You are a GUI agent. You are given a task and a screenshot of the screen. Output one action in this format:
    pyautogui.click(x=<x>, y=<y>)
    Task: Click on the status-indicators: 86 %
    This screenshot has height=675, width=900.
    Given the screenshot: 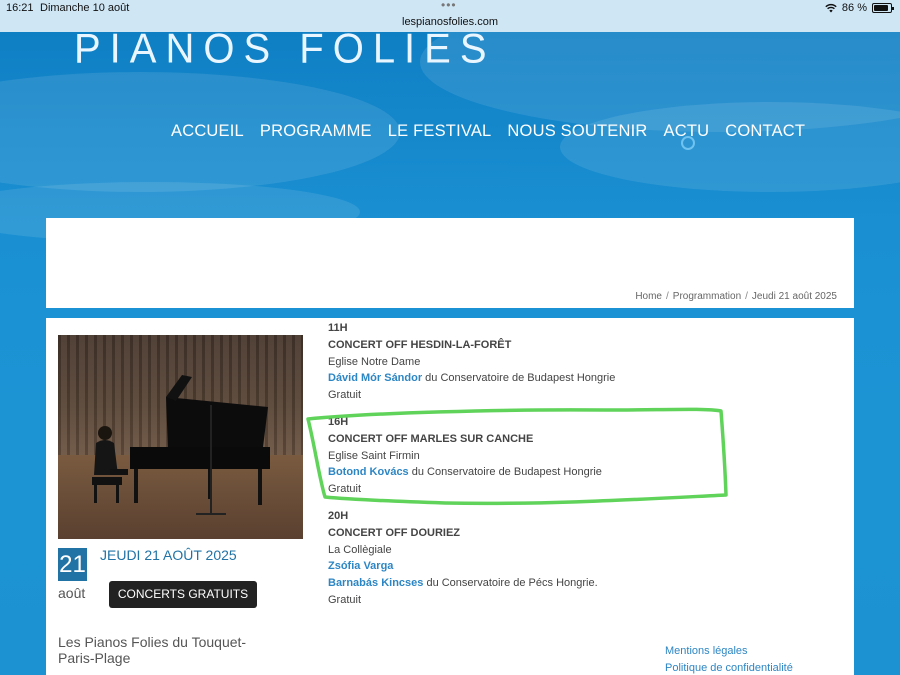 What is the action you would take?
    pyautogui.click(x=859, y=8)
    